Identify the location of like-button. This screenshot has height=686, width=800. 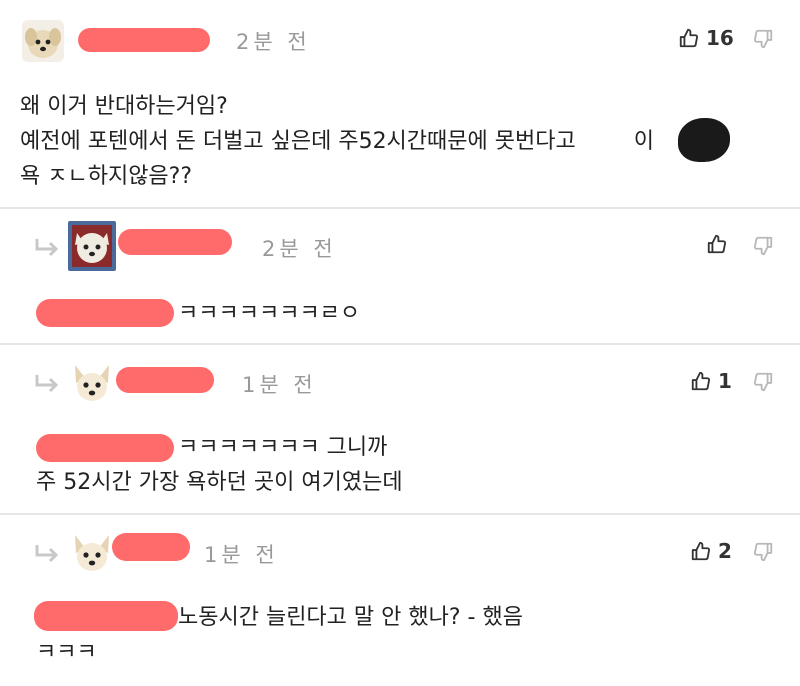
(717, 244).